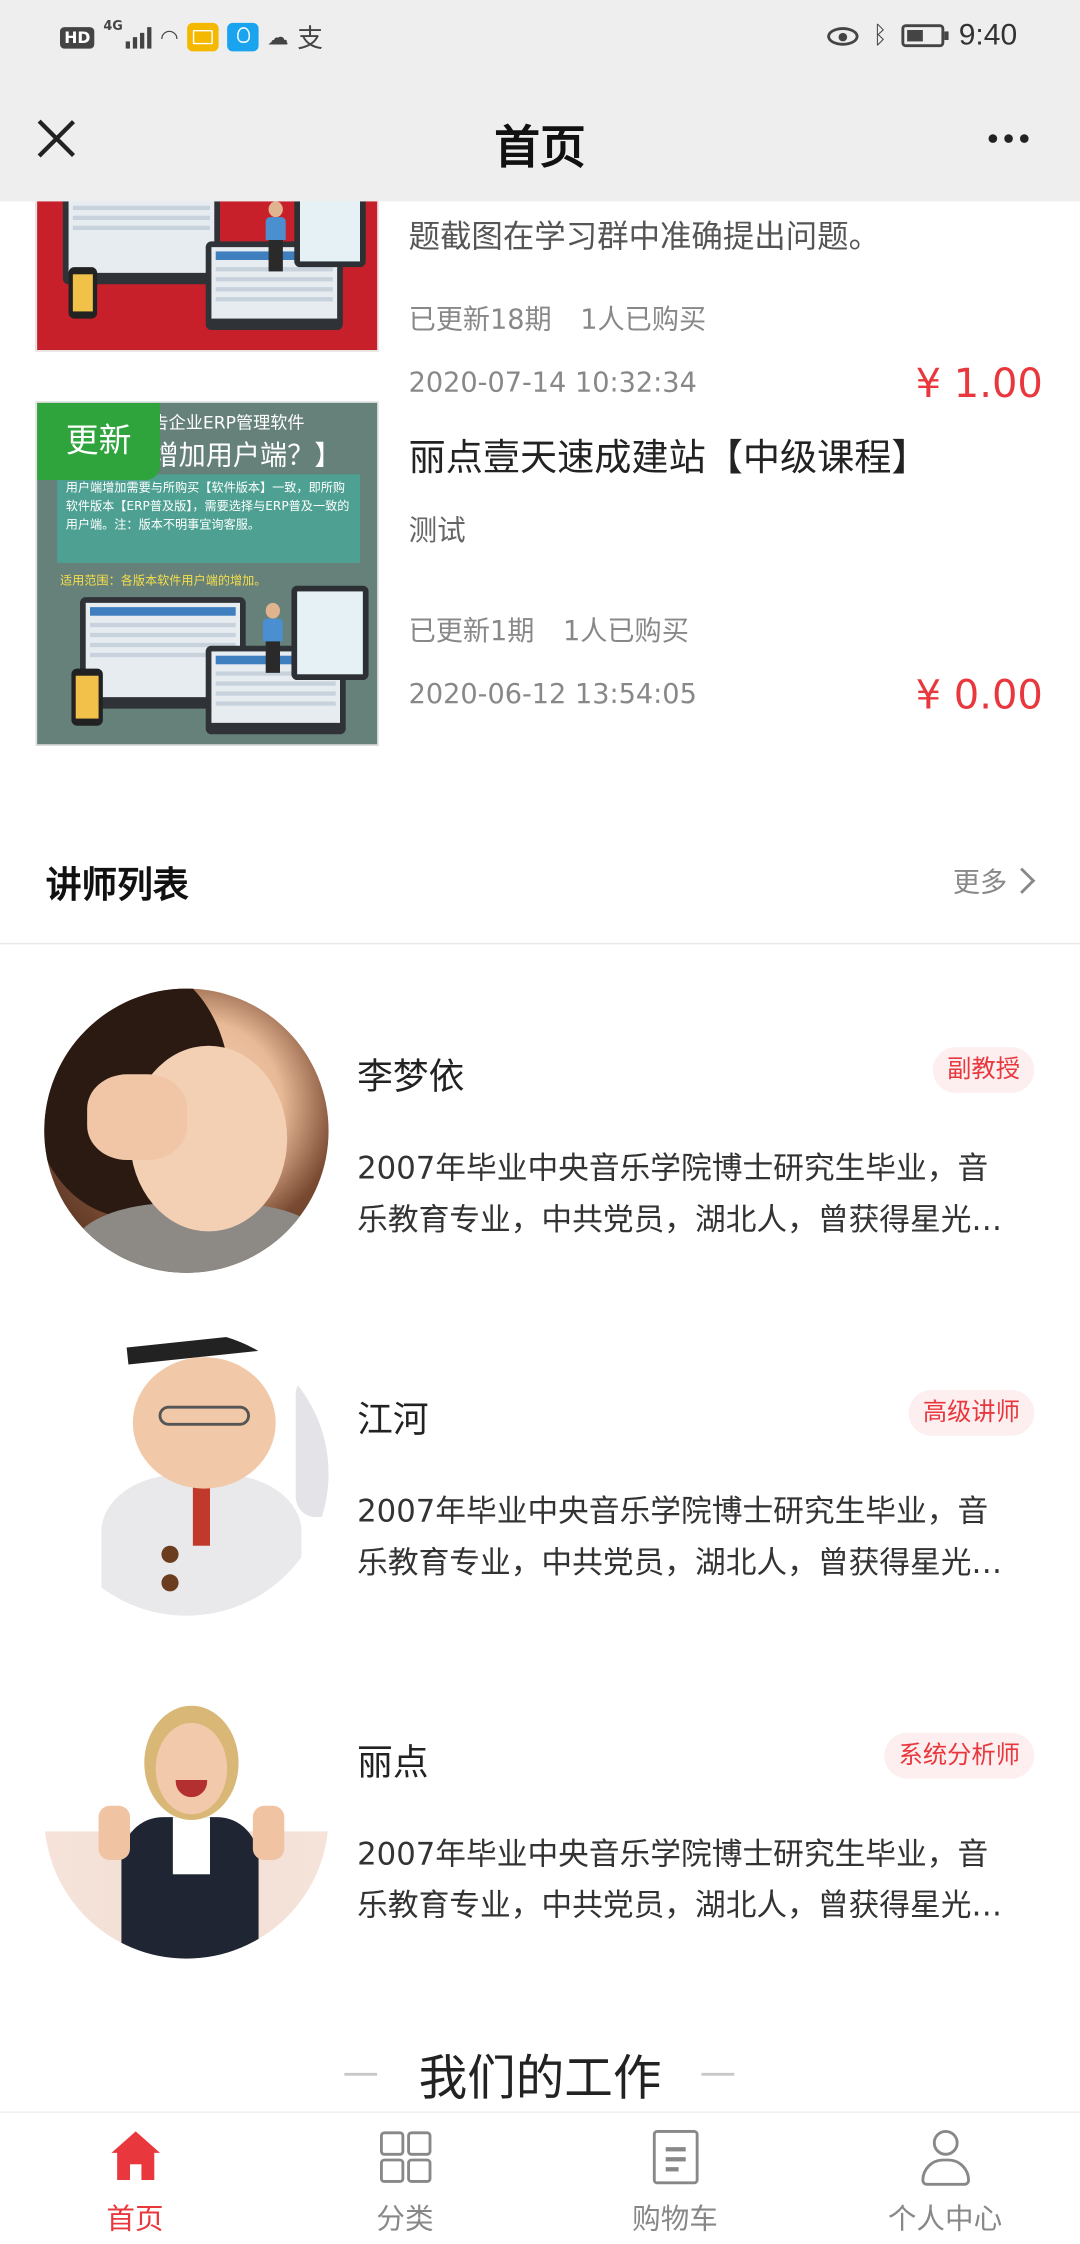 The width and height of the screenshot is (1080, 2244). Describe the element at coordinates (558, 318) in the screenshot. I see `course-meta: 已更新18期 1人已购买` at that location.